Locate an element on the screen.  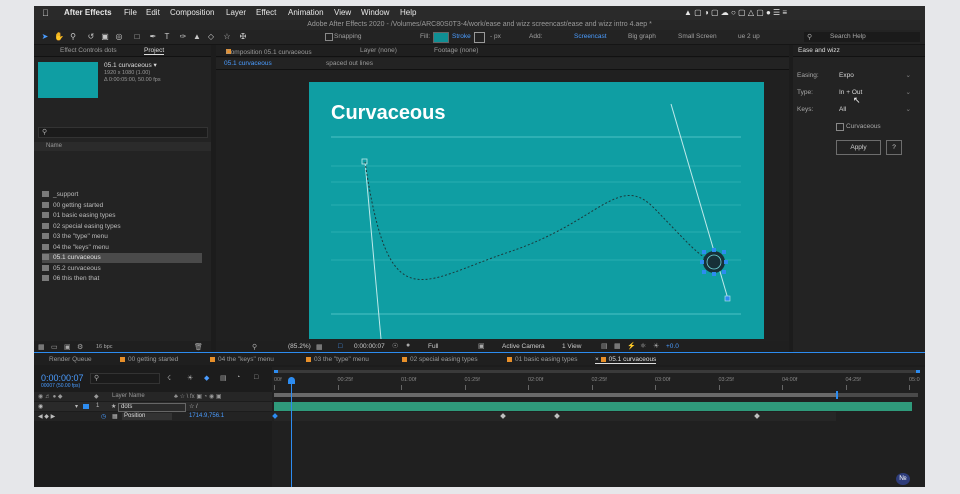
fill-swatch is located at coordinates (441, 37).